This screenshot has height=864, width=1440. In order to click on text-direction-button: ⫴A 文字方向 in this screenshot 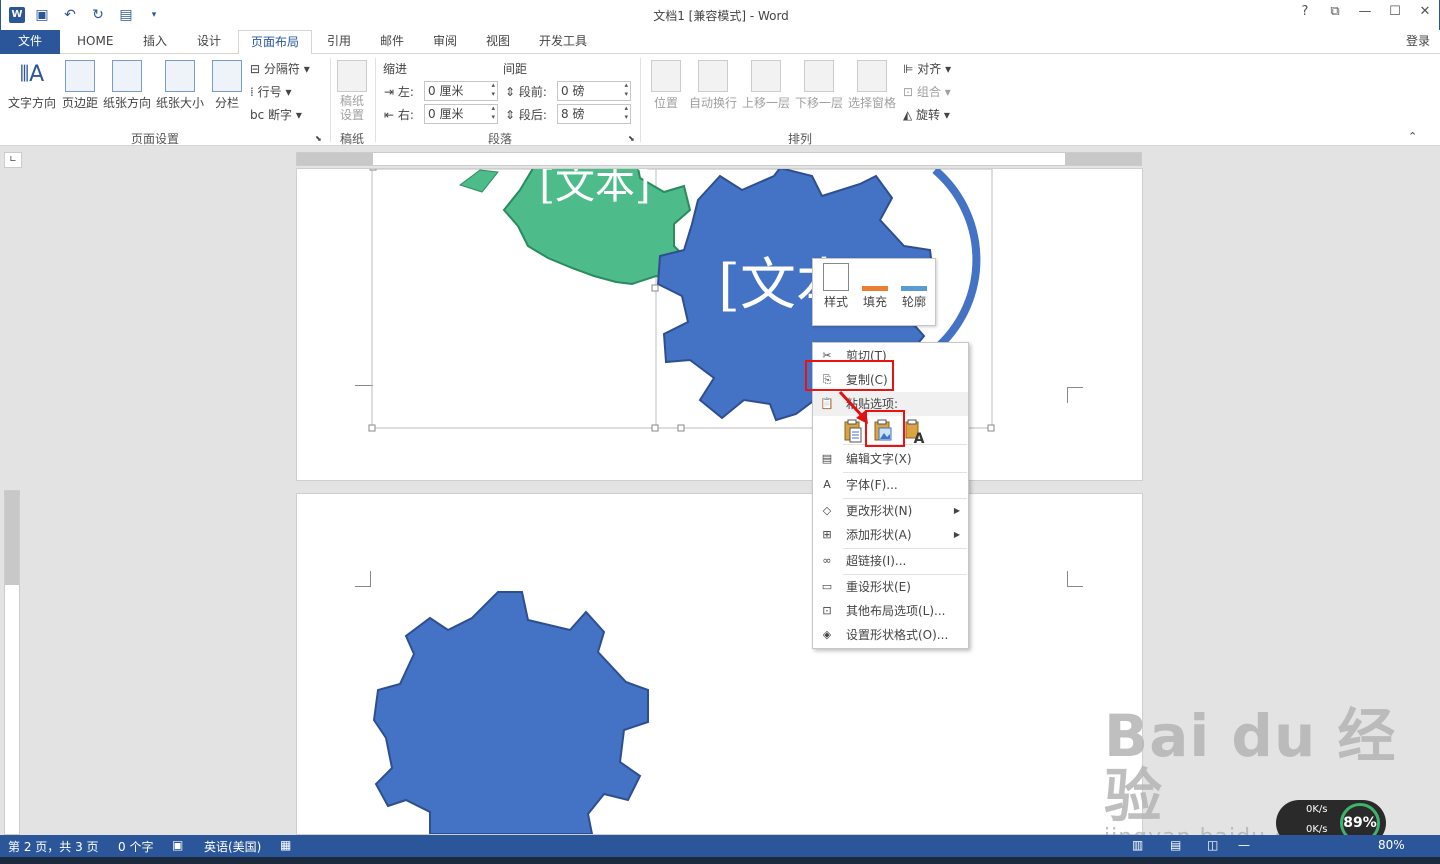, I will do `click(32, 85)`.